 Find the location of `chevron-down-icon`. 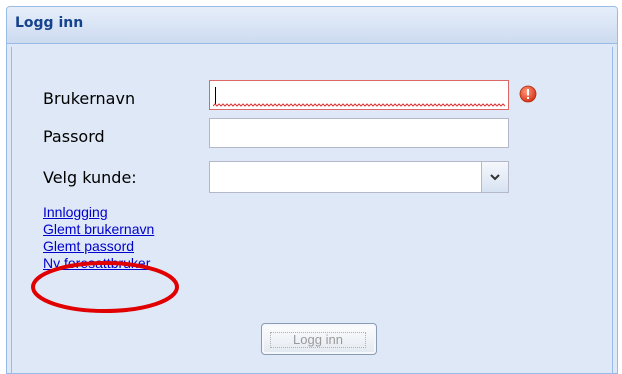

chevron-down-icon is located at coordinates (495, 177).